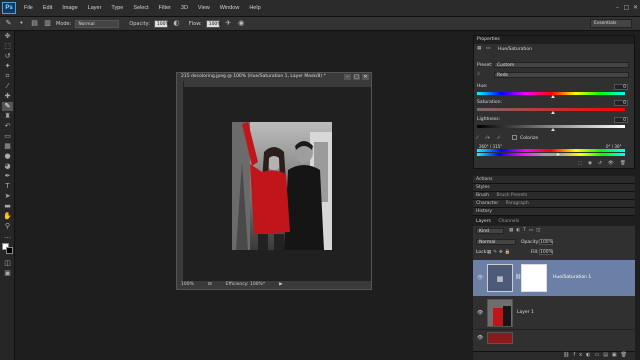 The height and width of the screenshot is (360, 640). Describe the element at coordinates (553, 112) in the screenshot. I see `saturation-slider-thumb` at that location.